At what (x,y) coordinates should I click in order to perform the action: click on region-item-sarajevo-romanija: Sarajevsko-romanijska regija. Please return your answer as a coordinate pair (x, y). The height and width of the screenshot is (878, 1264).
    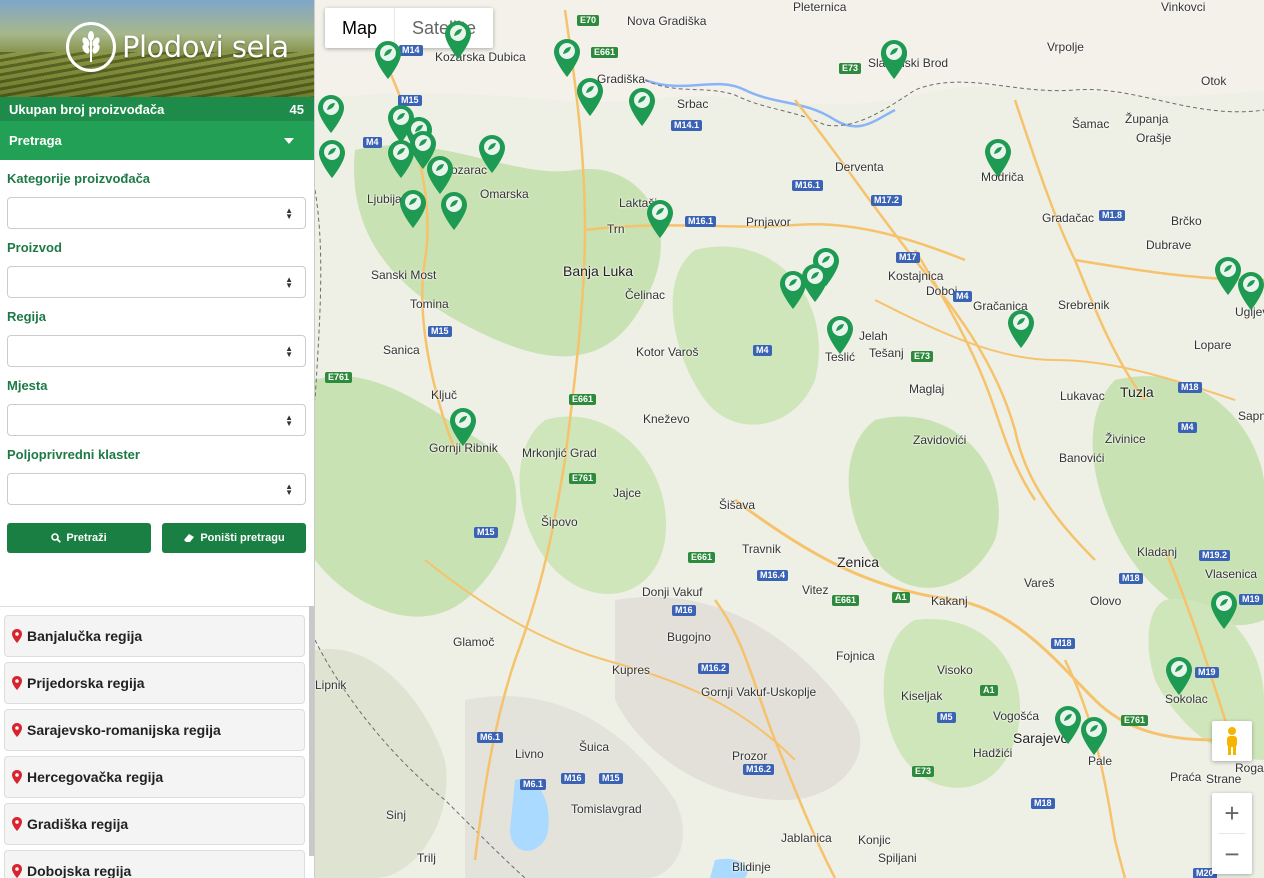
    Looking at the image, I should click on (154, 730).